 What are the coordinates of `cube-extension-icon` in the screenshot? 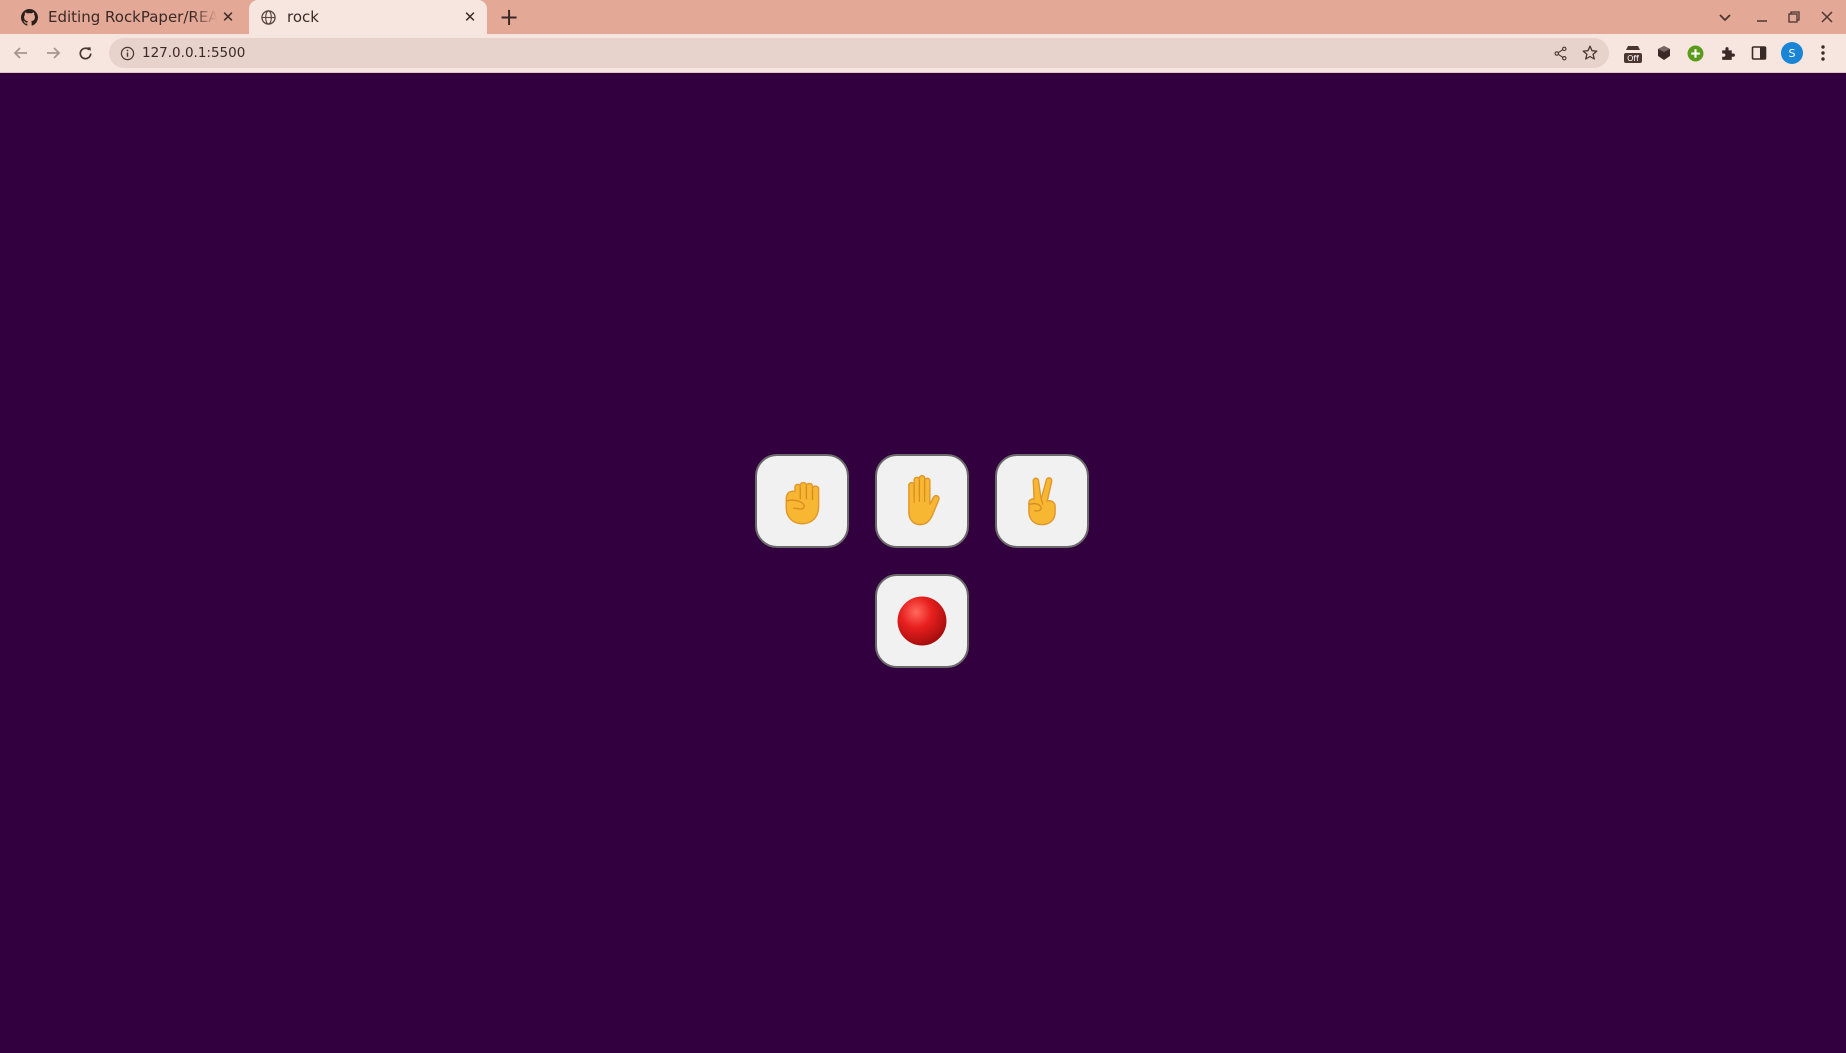 It's located at (1664, 53).